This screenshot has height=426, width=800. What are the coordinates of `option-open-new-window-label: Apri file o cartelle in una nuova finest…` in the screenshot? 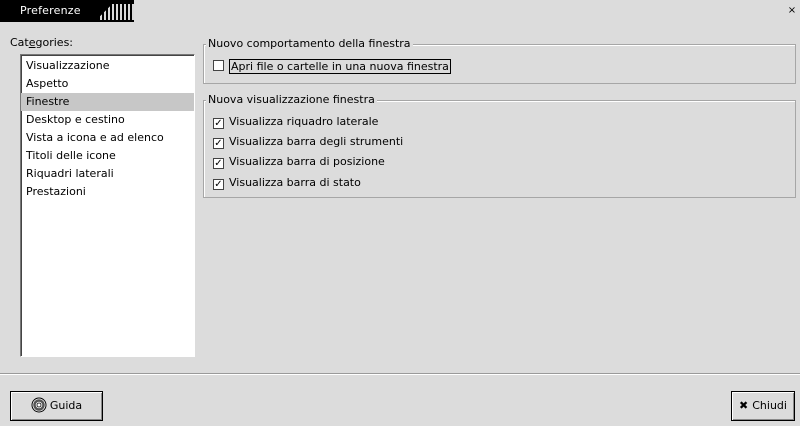 It's located at (340, 66).